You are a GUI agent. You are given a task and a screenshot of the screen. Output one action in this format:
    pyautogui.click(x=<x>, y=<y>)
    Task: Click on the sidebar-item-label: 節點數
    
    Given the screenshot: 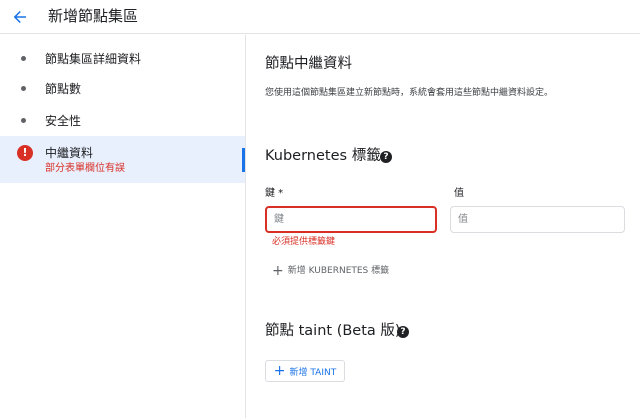 What is the action you would take?
    pyautogui.click(x=63, y=89)
    